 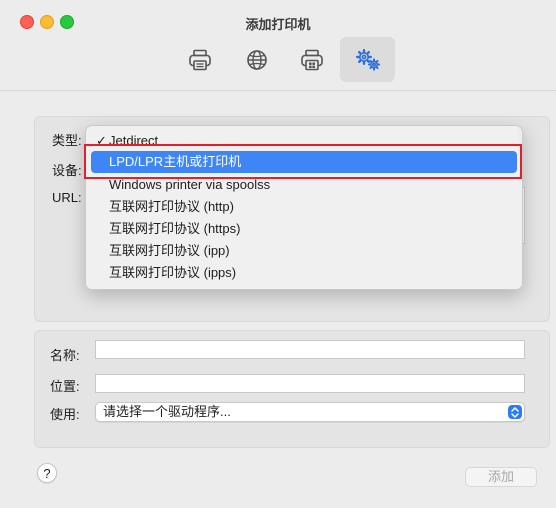 I want to click on menu-item-label: 互联网打印协议 (https), so click(x=175, y=228).